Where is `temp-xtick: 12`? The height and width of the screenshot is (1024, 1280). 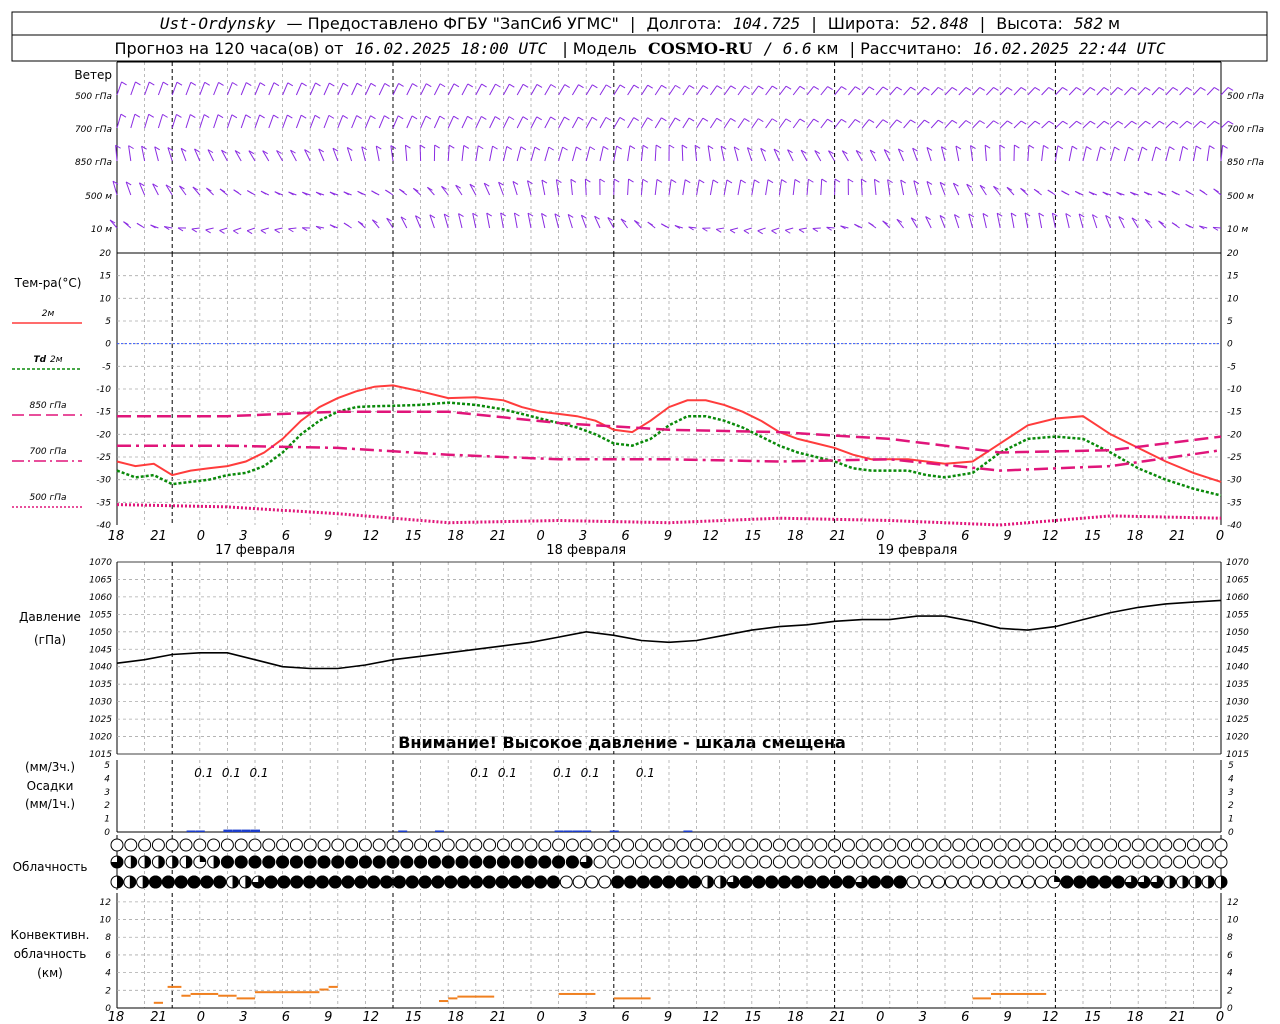
temp-xtick: 12 is located at coordinates (1050, 536).